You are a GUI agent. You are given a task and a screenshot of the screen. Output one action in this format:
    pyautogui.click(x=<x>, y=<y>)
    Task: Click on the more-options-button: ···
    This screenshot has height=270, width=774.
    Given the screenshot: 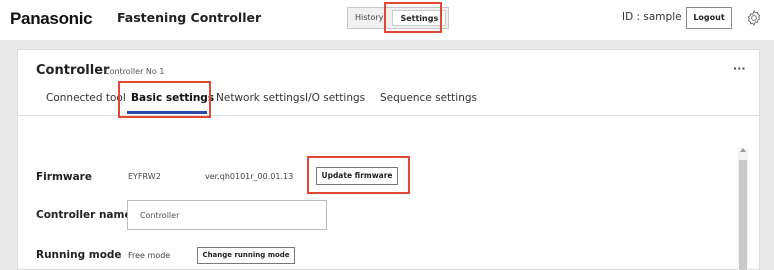 What is the action you would take?
    pyautogui.click(x=739, y=68)
    